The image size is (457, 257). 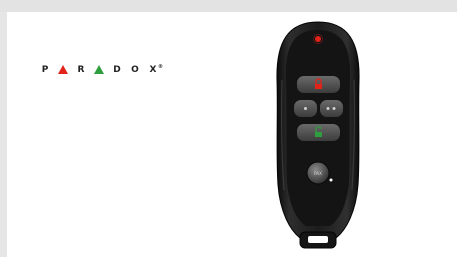 I want to click on logo-letter-r: R, so click(x=81, y=70).